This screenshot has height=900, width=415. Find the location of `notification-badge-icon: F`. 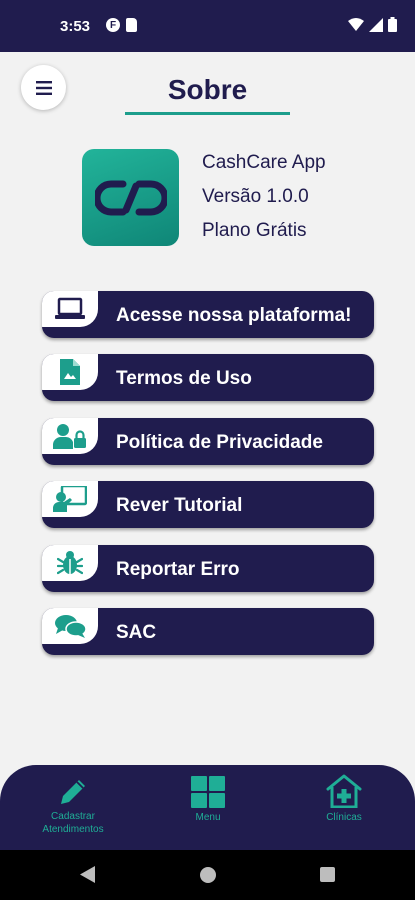

notification-badge-icon: F is located at coordinates (113, 25).